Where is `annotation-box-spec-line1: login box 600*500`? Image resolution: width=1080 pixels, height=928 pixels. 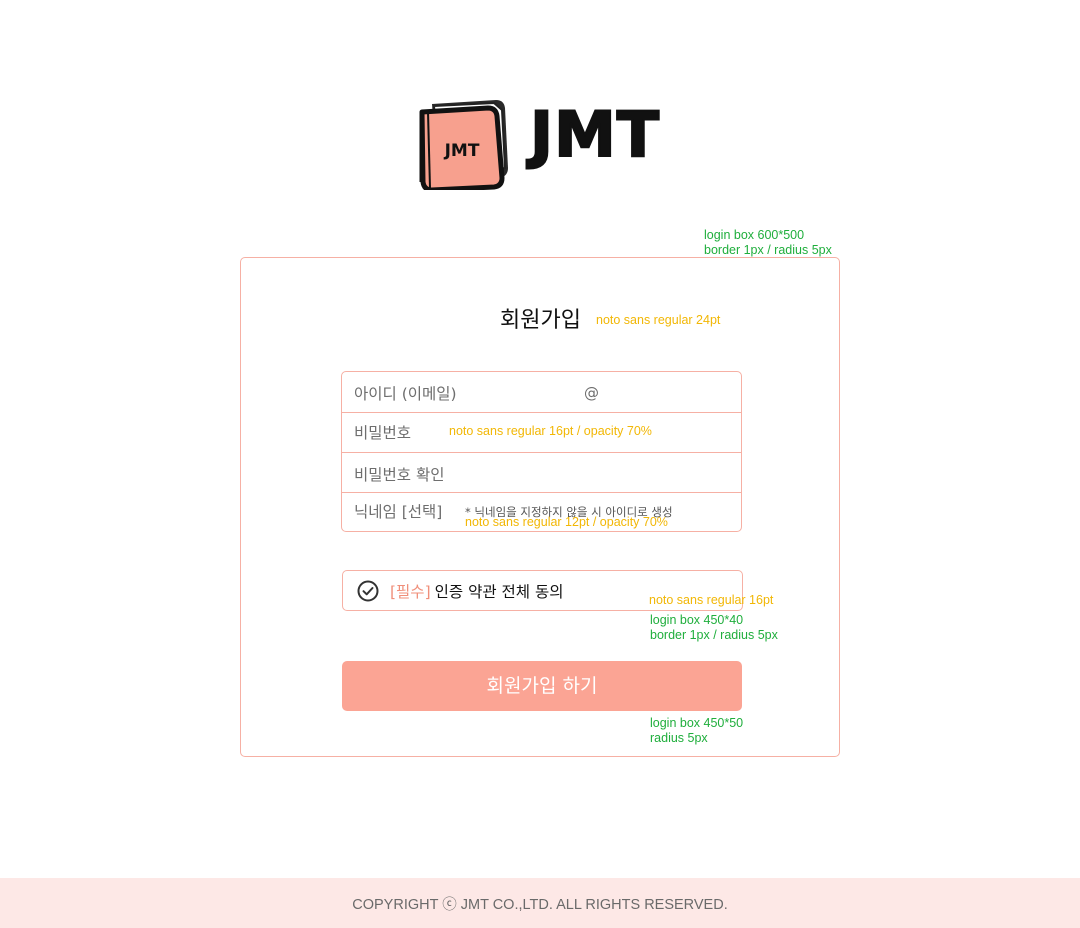 annotation-box-spec-line1: login box 600*500 is located at coordinates (754, 235).